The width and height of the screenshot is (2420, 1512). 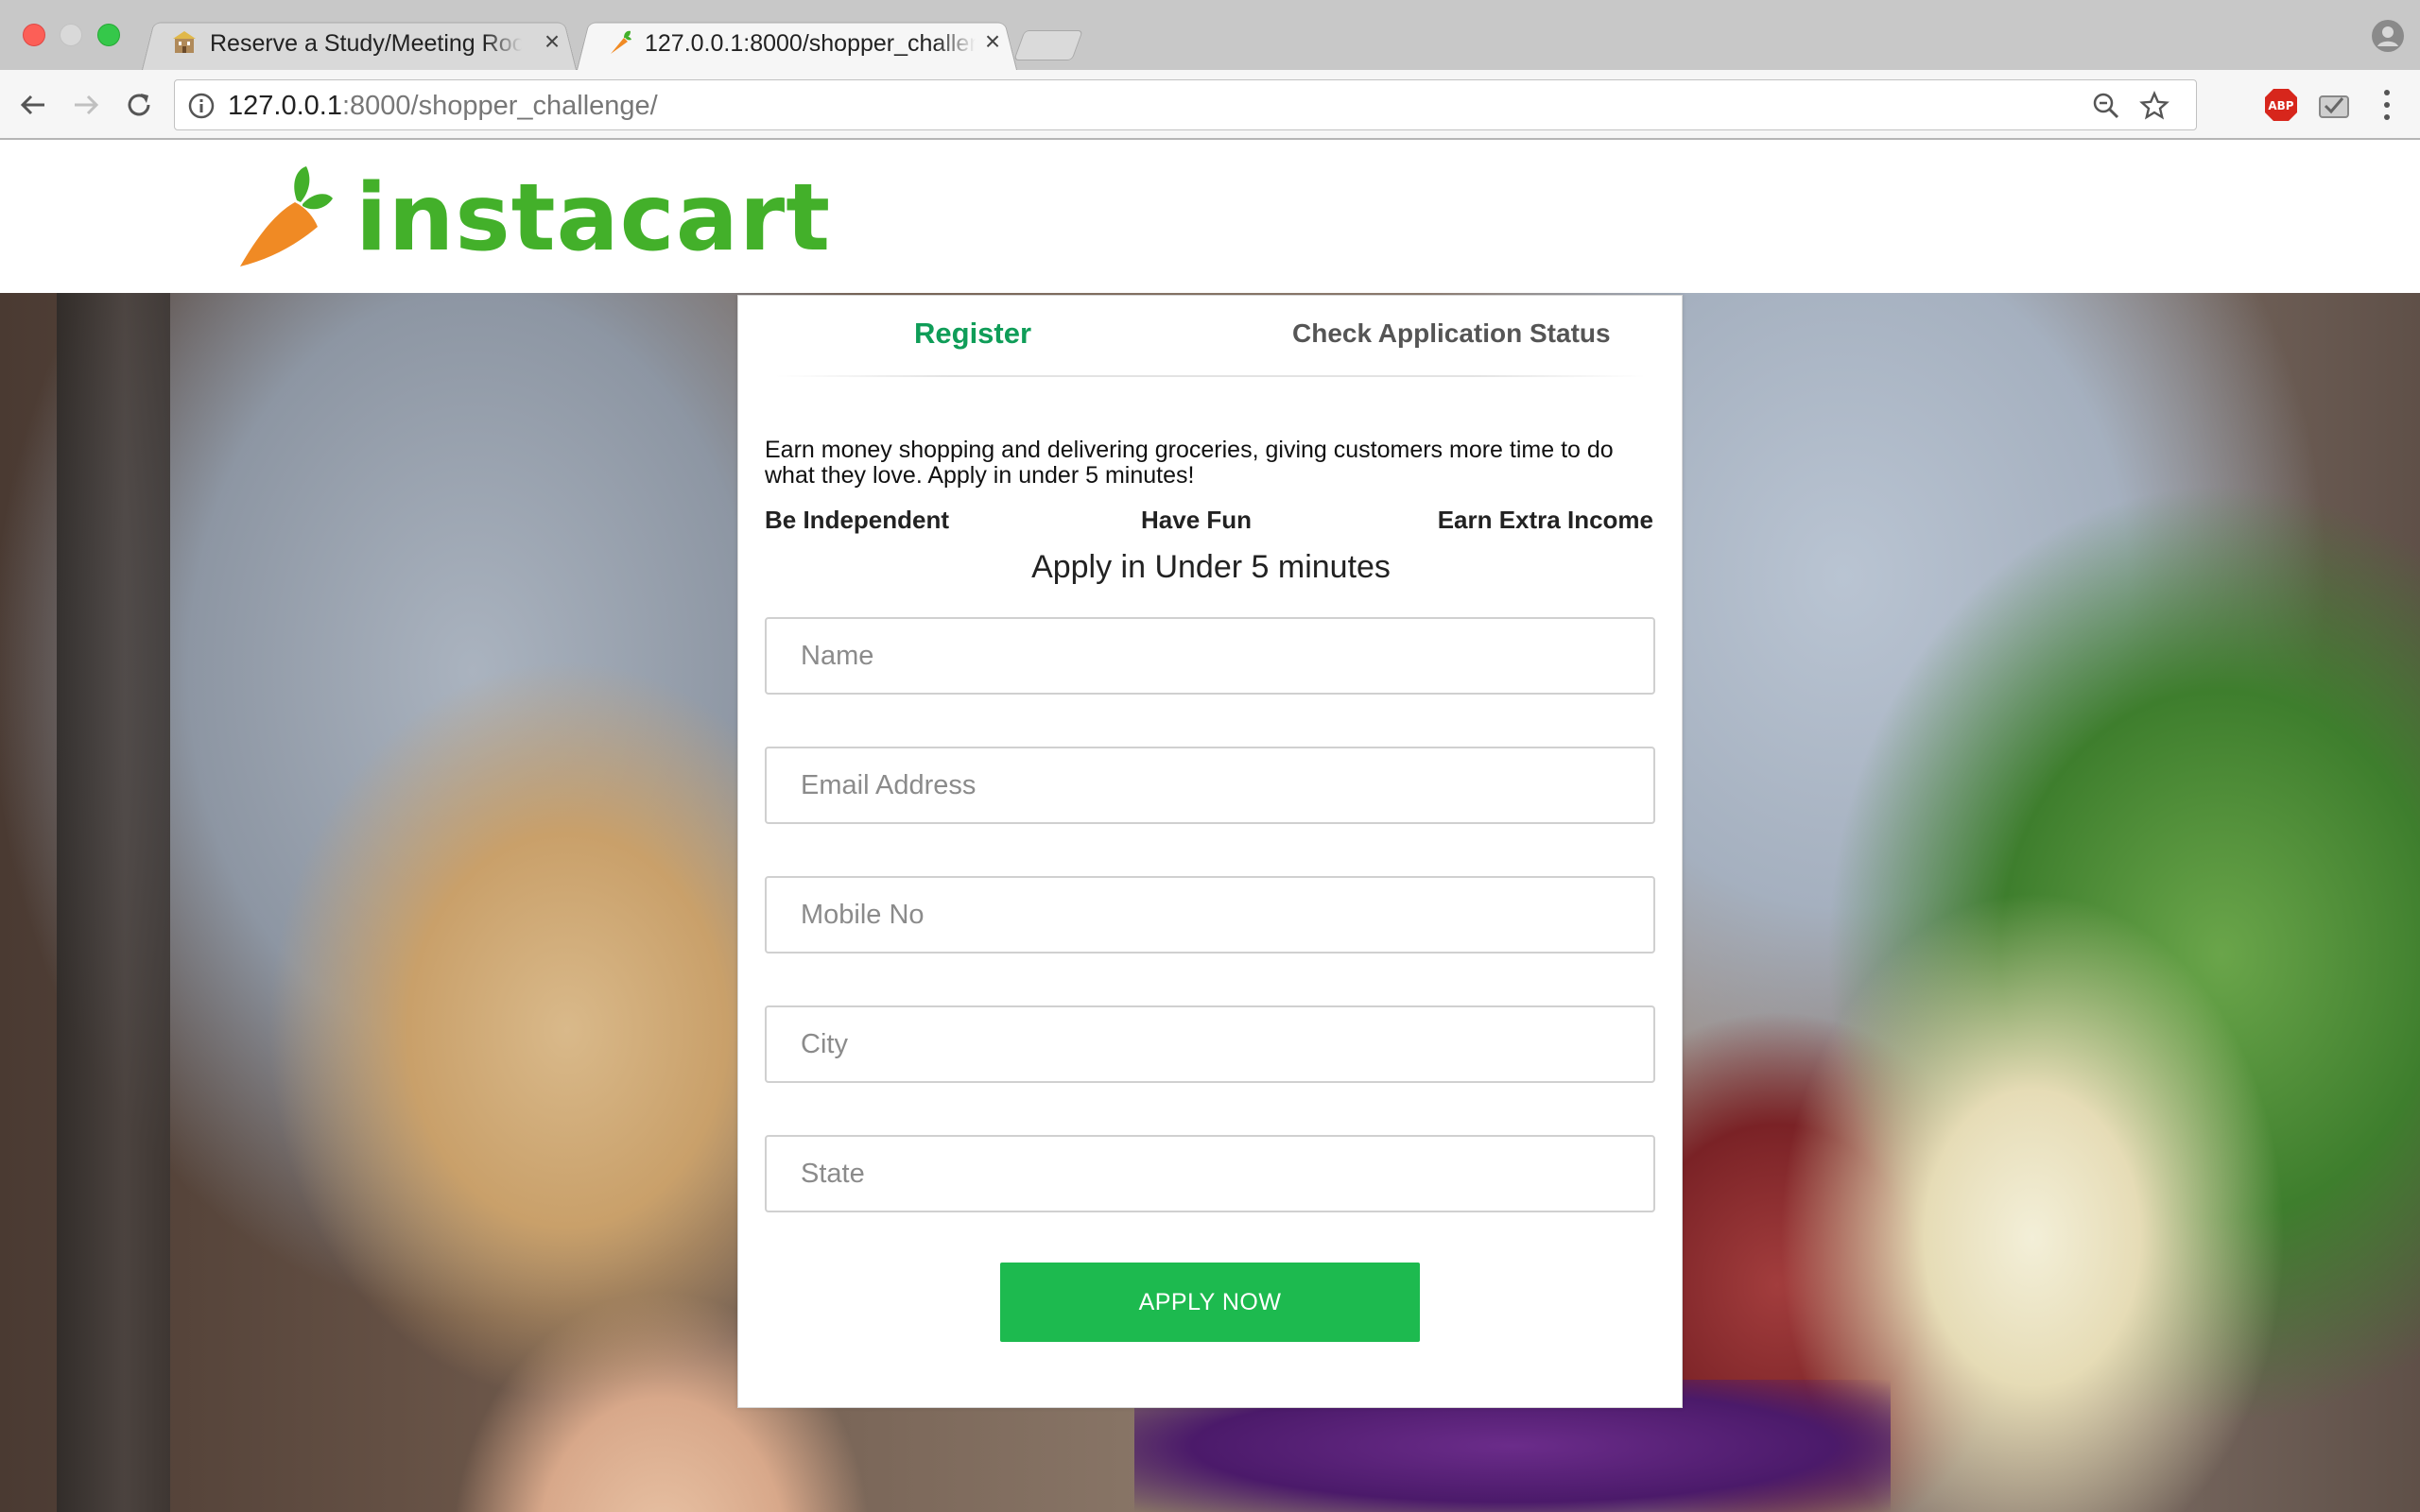 I want to click on back-button, so click(x=33, y=105).